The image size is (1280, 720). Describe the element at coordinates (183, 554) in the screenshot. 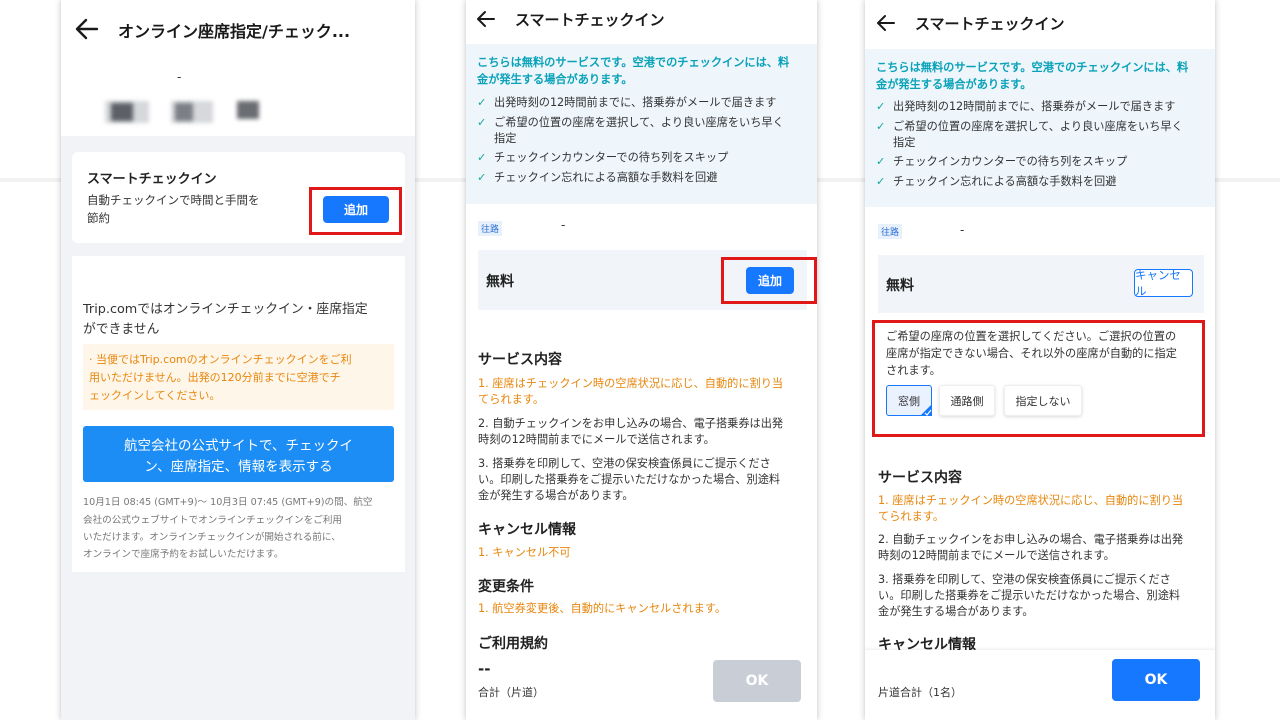

I see `footnote: オンラインで座席予約をお試しいただけます。` at that location.